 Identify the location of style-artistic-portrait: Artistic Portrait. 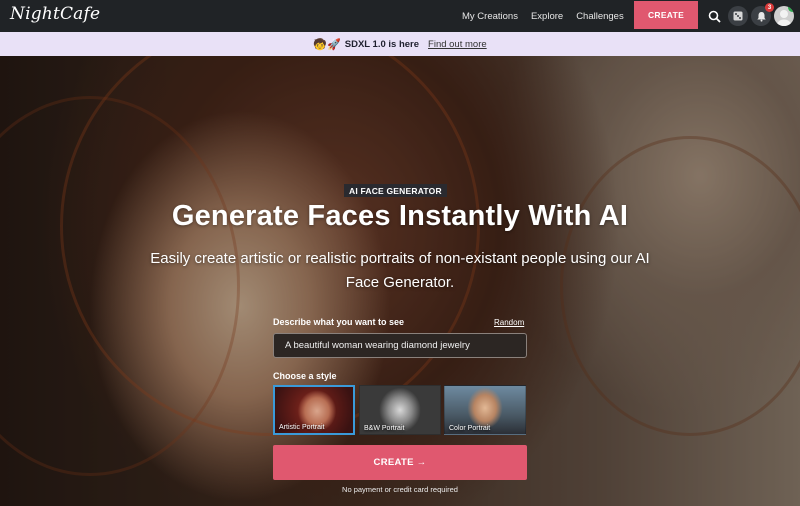
(314, 410).